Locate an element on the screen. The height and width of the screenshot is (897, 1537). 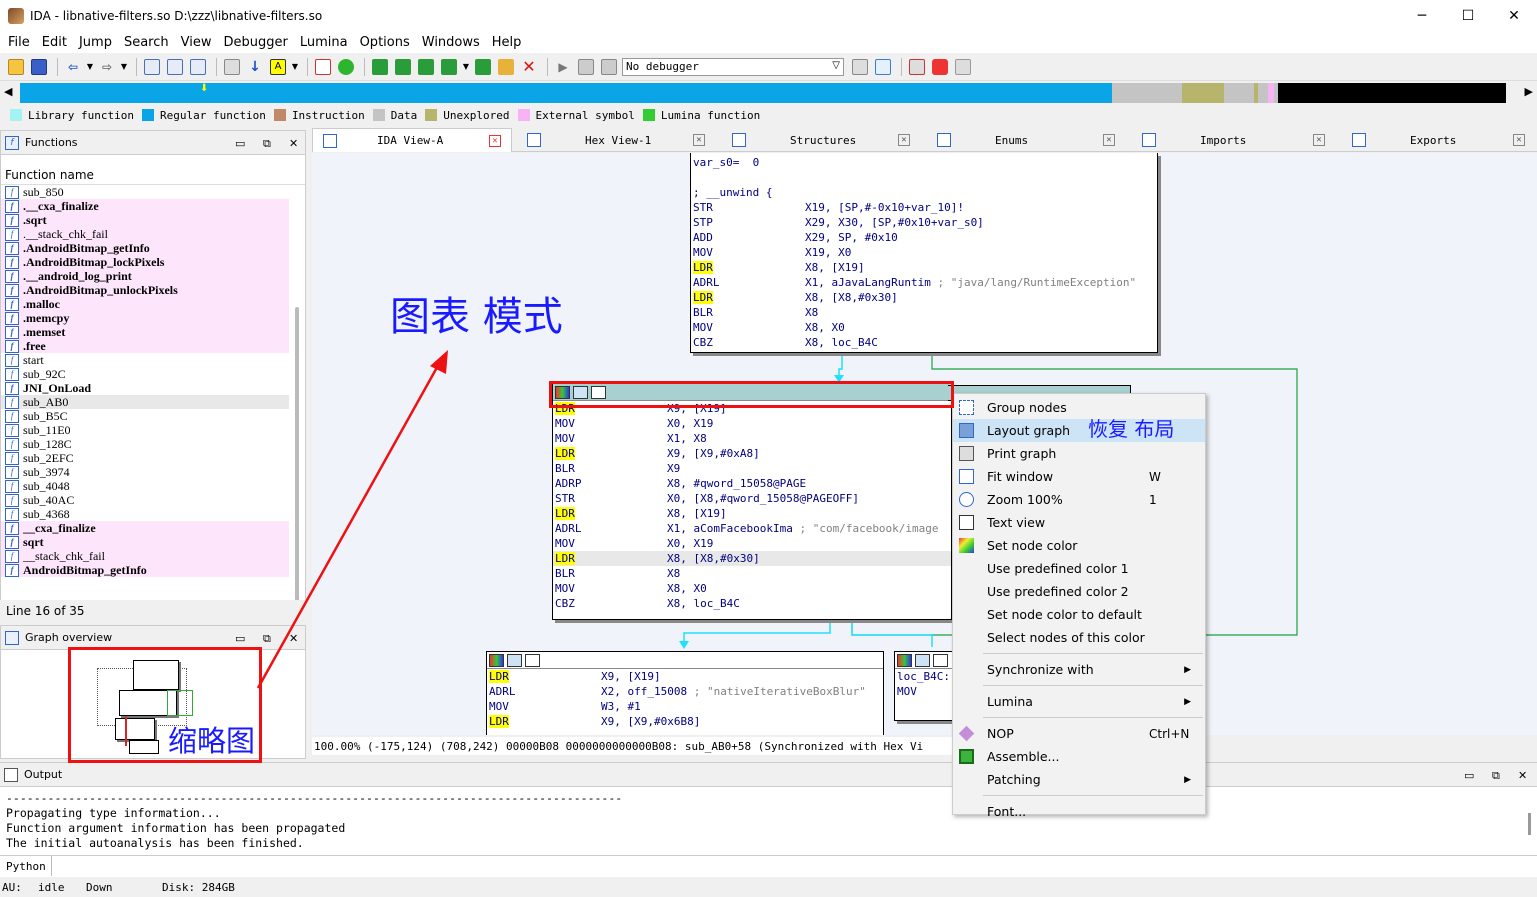
function-row: f .memcpy is located at coordinates (145, 318).